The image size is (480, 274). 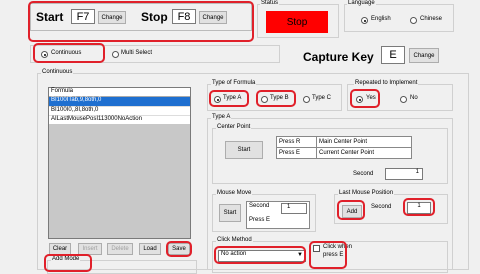 What do you see at coordinates (338, 57) in the screenshot?
I see `capture-key-label: Capture Key` at bounding box center [338, 57].